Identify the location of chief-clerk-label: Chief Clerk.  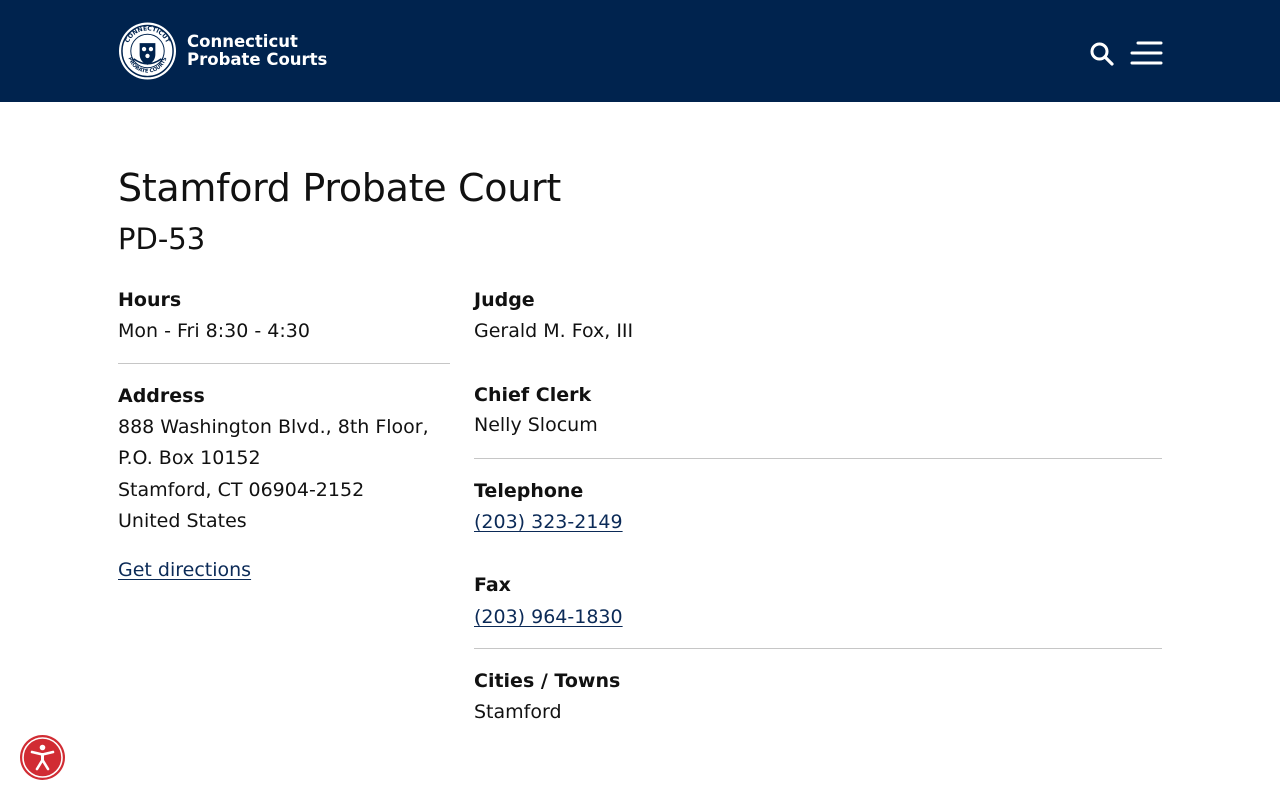
(533, 395).